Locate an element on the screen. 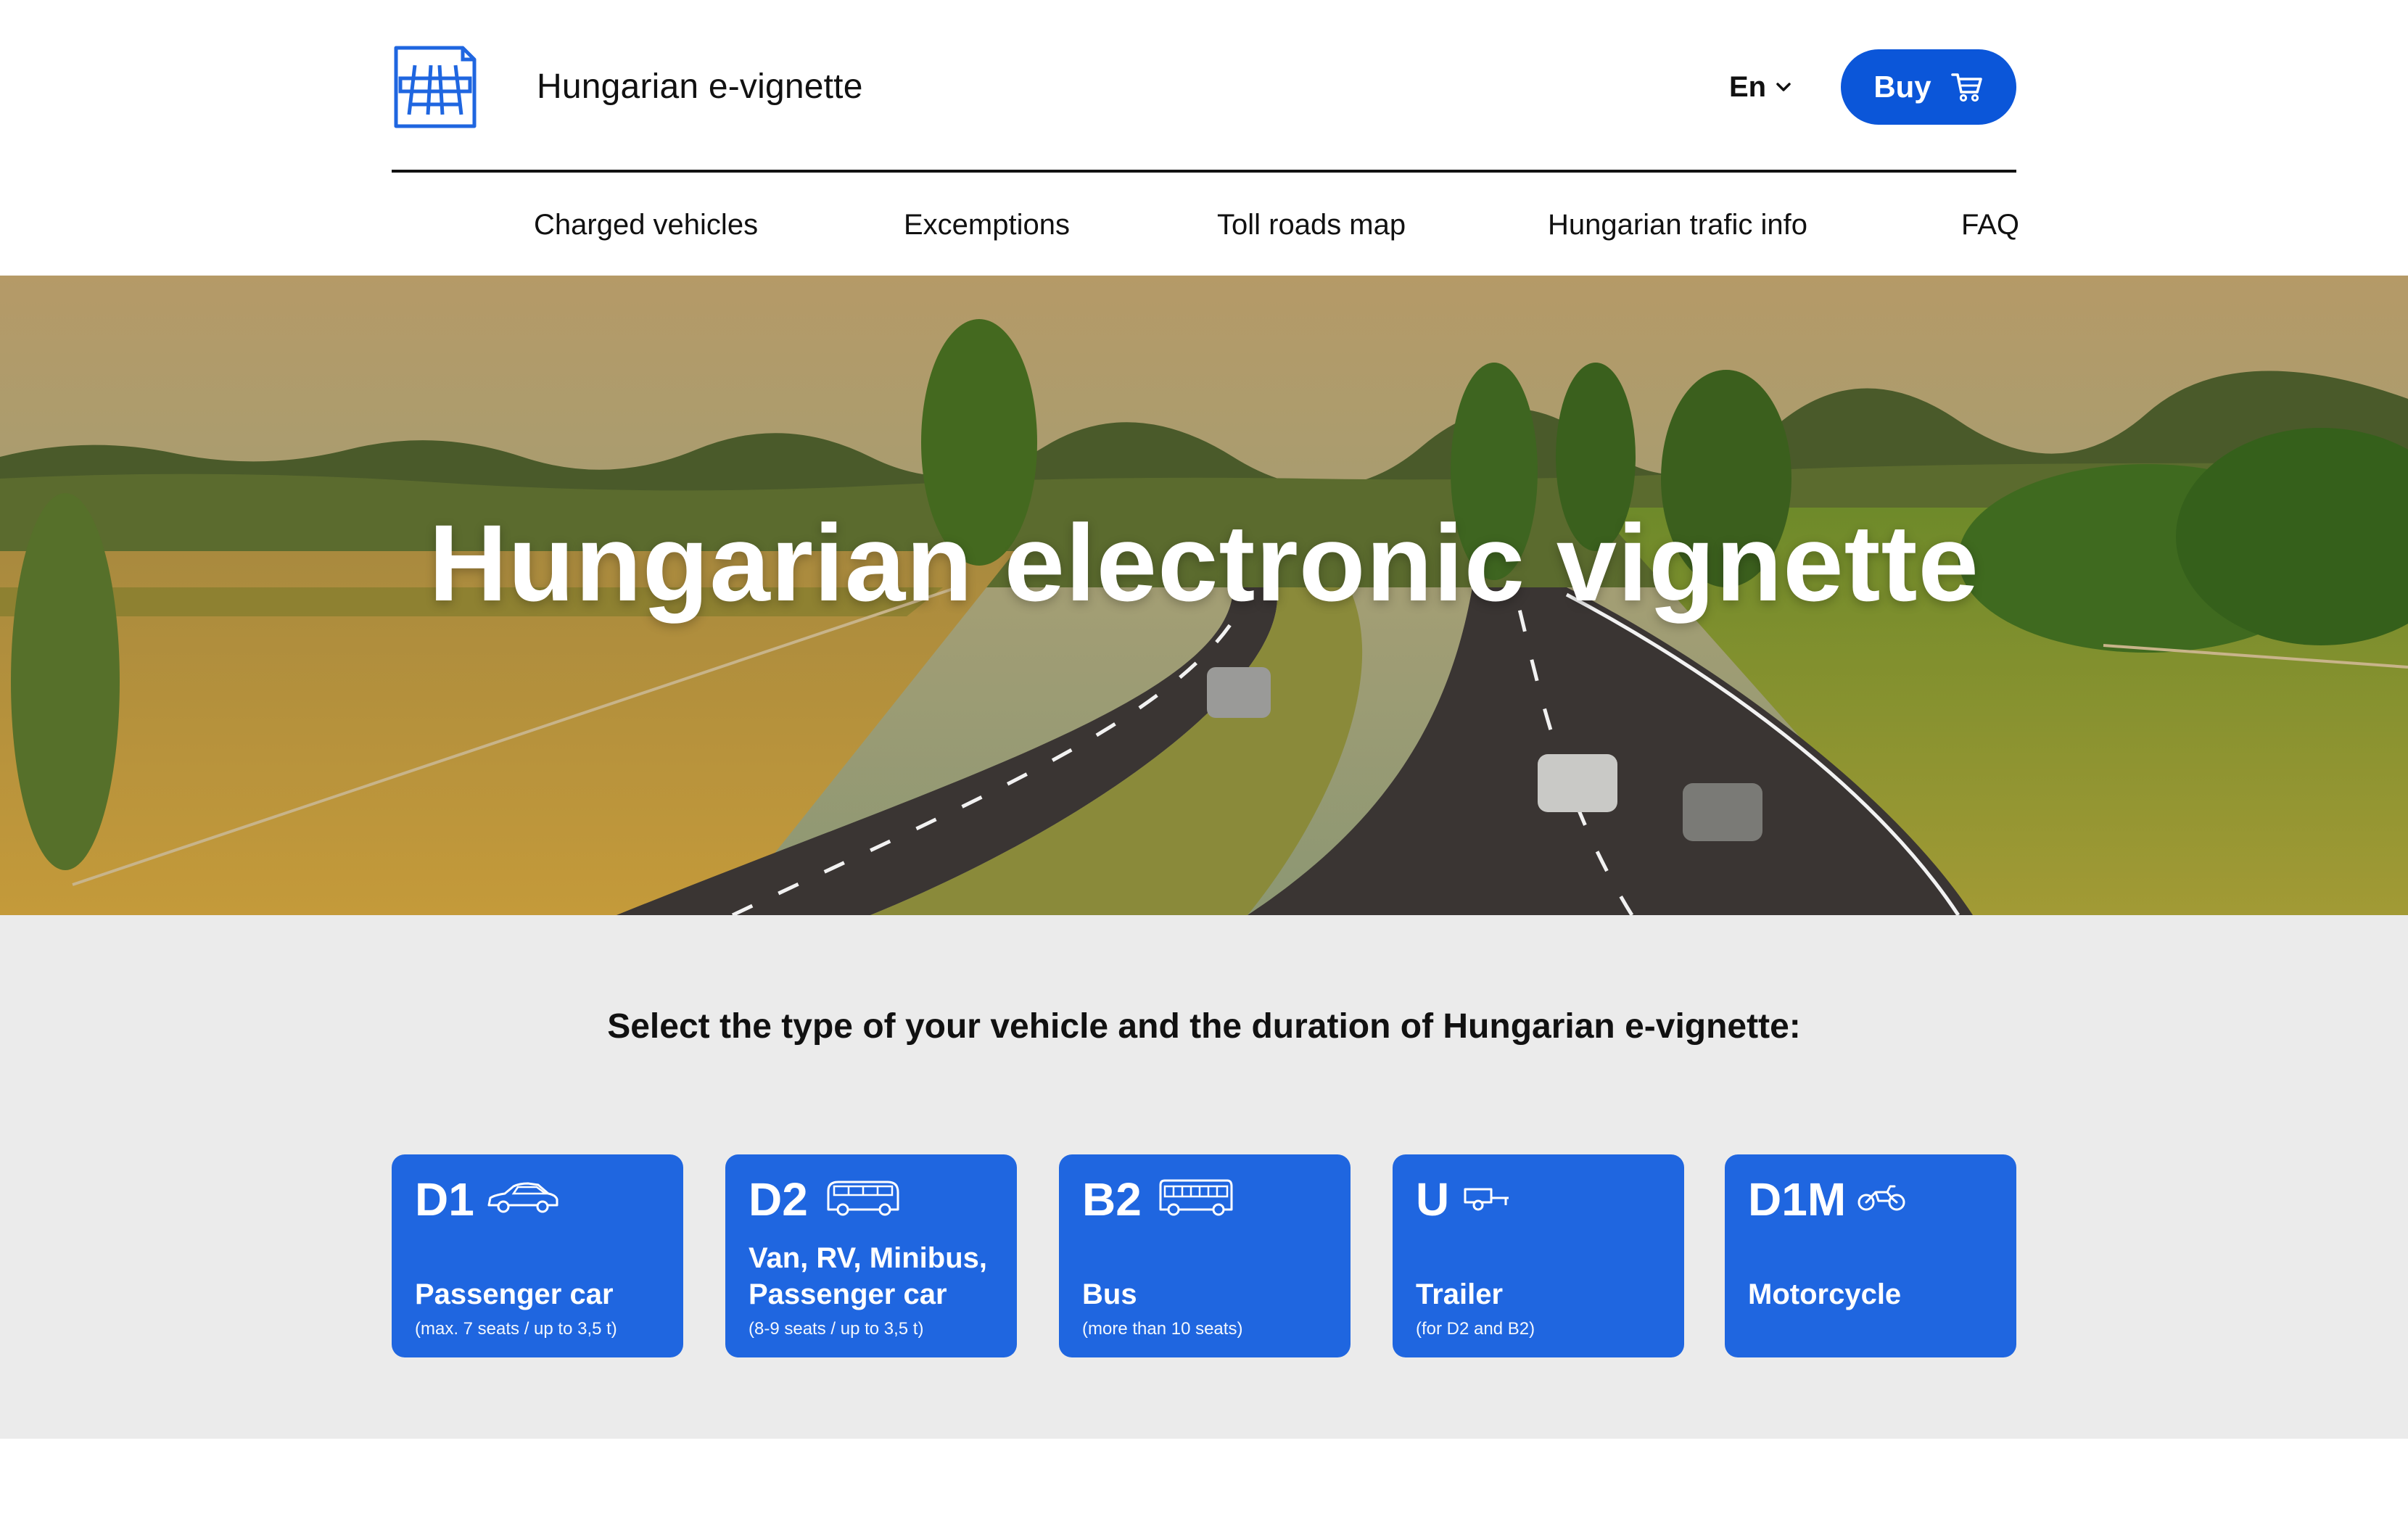 Image resolution: width=2408 pixels, height=1517 pixels. vehicle-card-d1m: D1M Motorcycle is located at coordinates (1870, 1255).